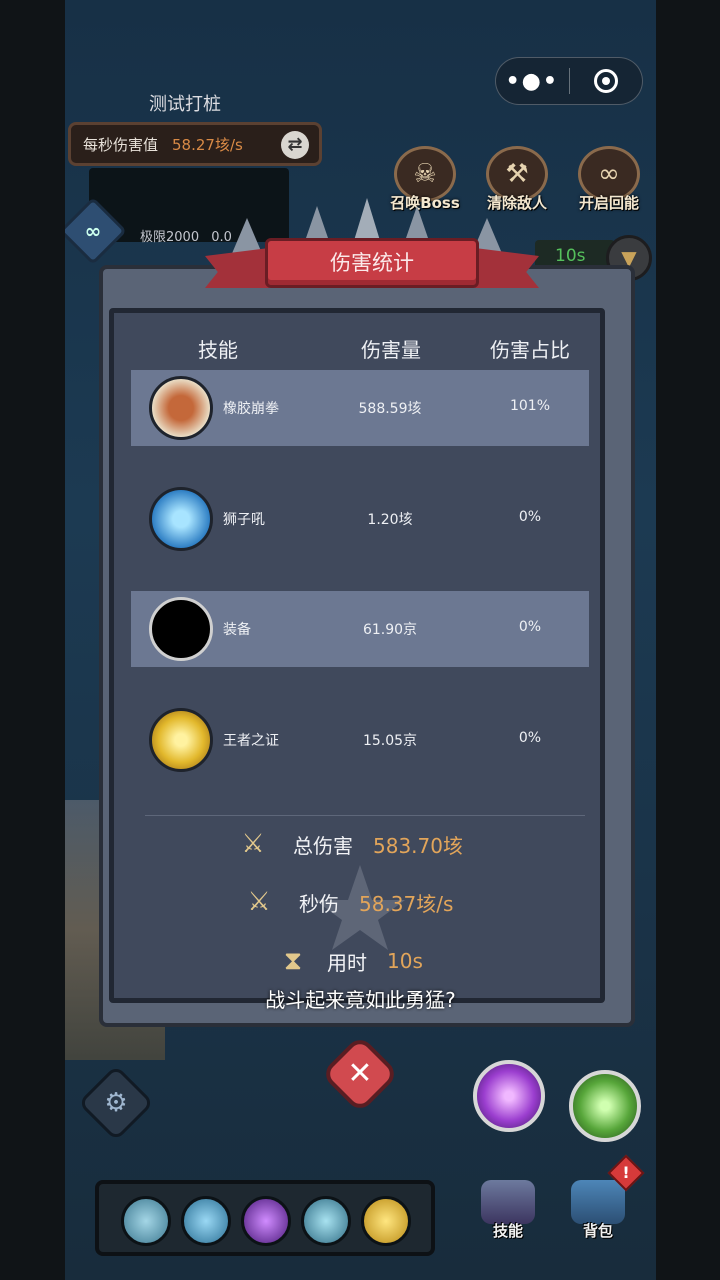 This screenshot has width=720, height=1280. I want to click on time-used-value: 10s, so click(405, 961).